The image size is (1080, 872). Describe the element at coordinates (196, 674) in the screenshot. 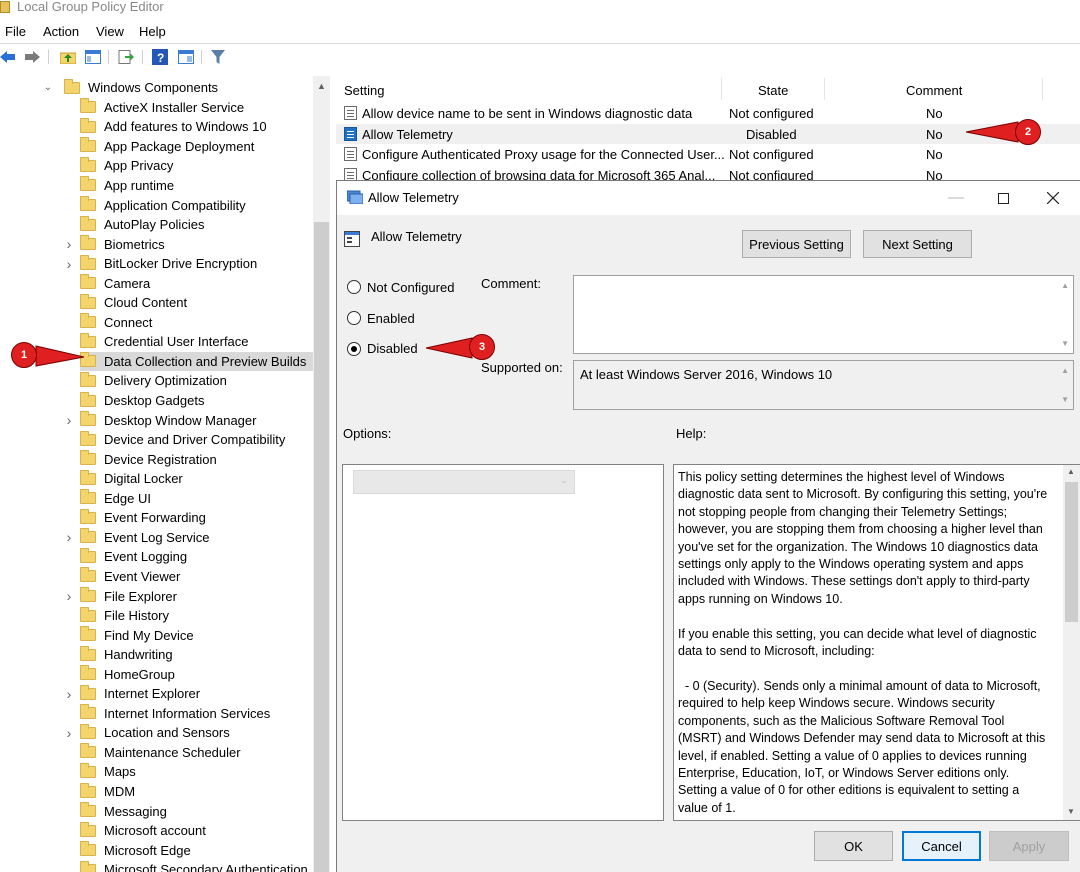

I see `tree-item-homegroup: HomeGroup` at that location.